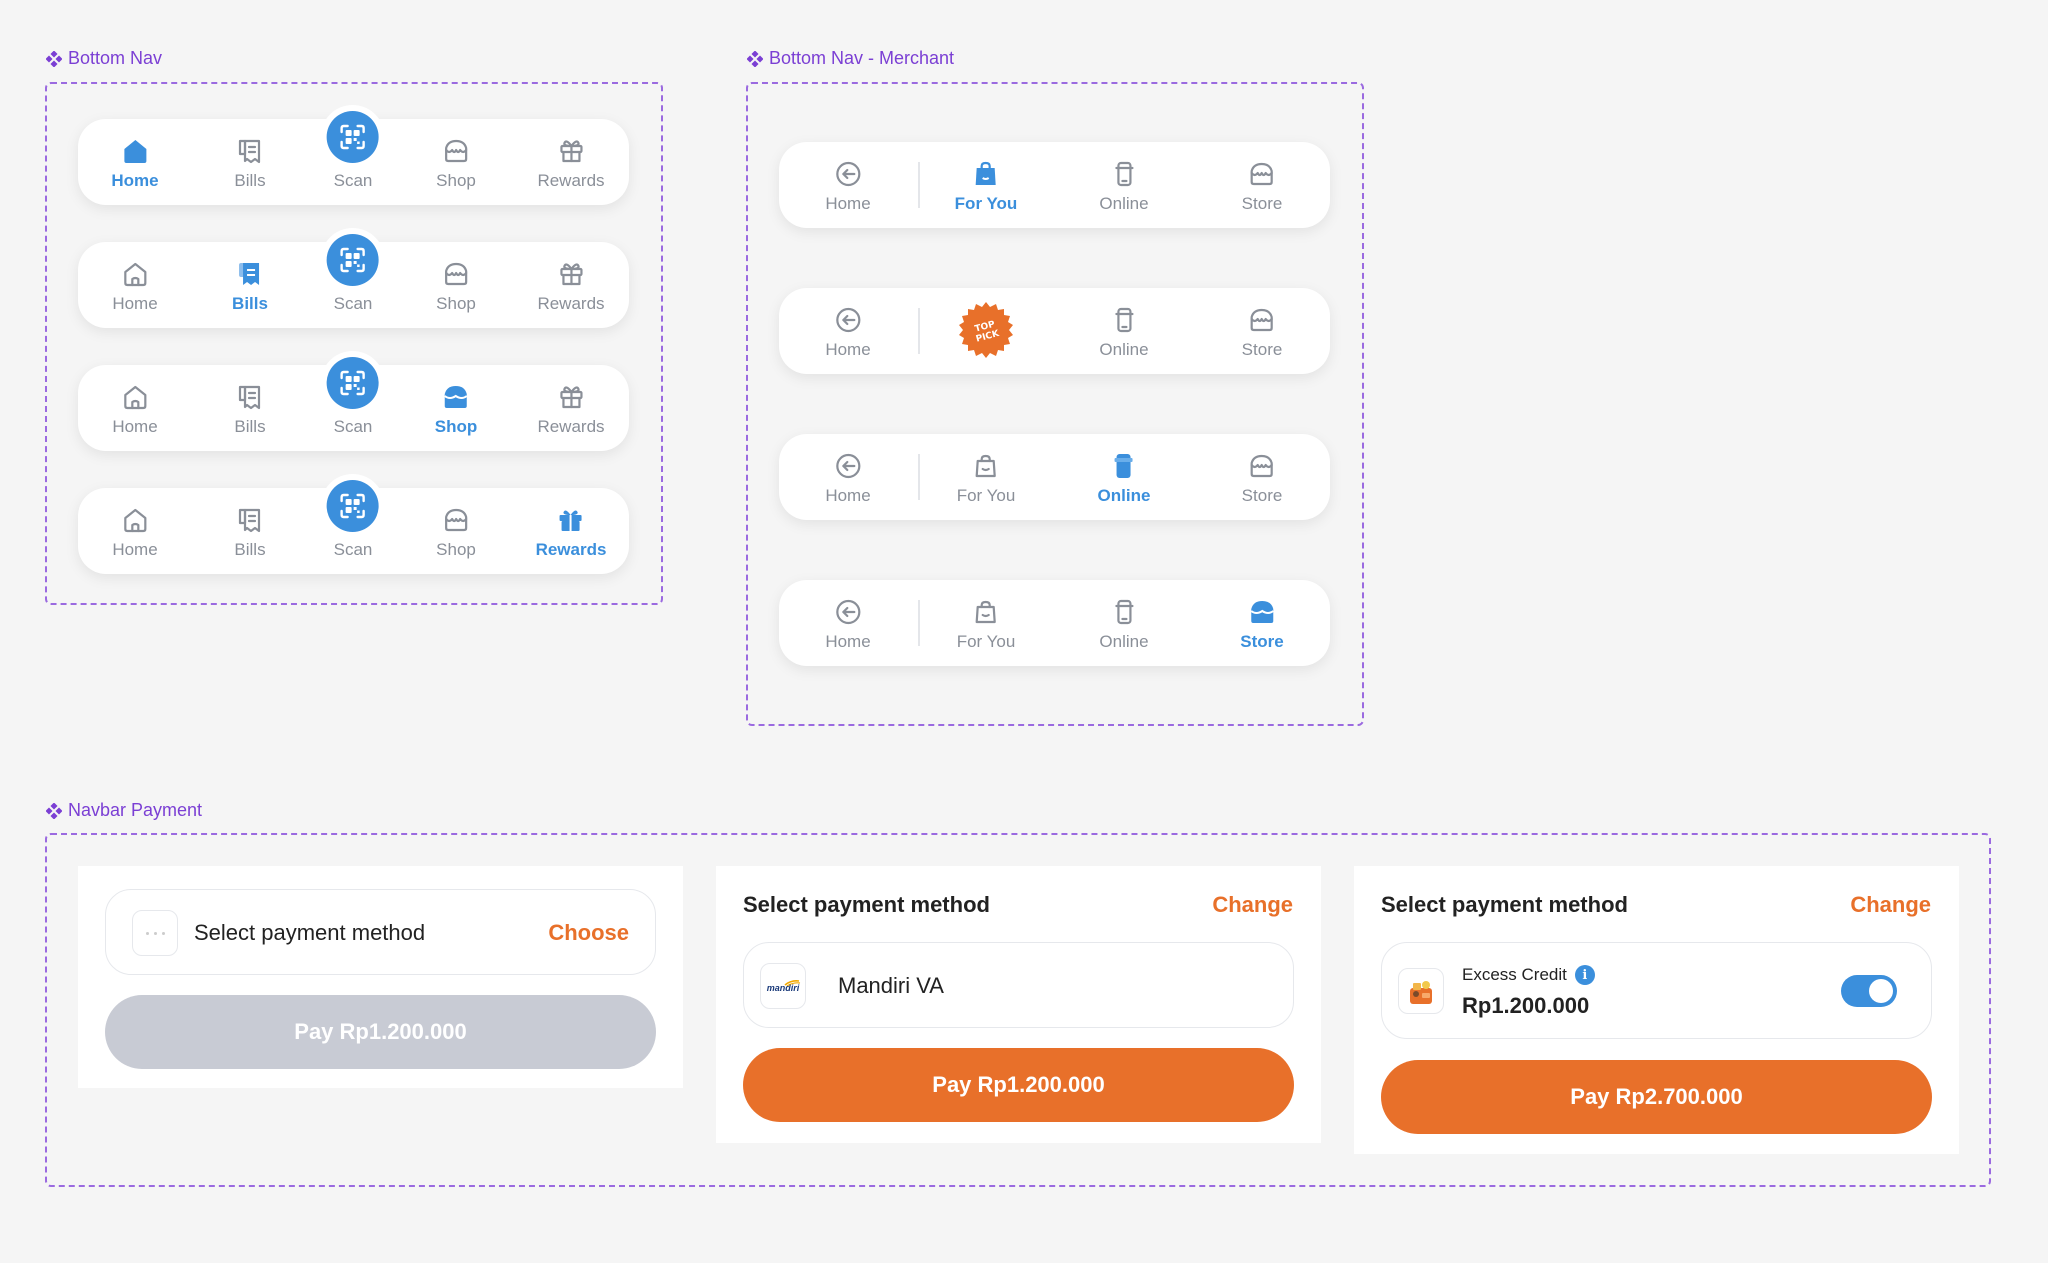 The height and width of the screenshot is (1263, 2048). Describe the element at coordinates (1656, 1097) in the screenshot. I see `pay-button: Pay Rp2.700.000` at that location.